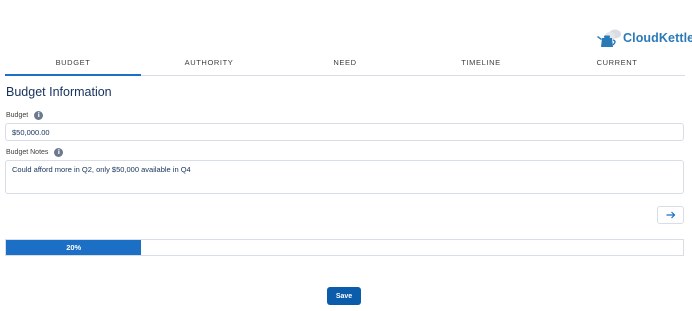  I want to click on next-button, so click(670, 215).